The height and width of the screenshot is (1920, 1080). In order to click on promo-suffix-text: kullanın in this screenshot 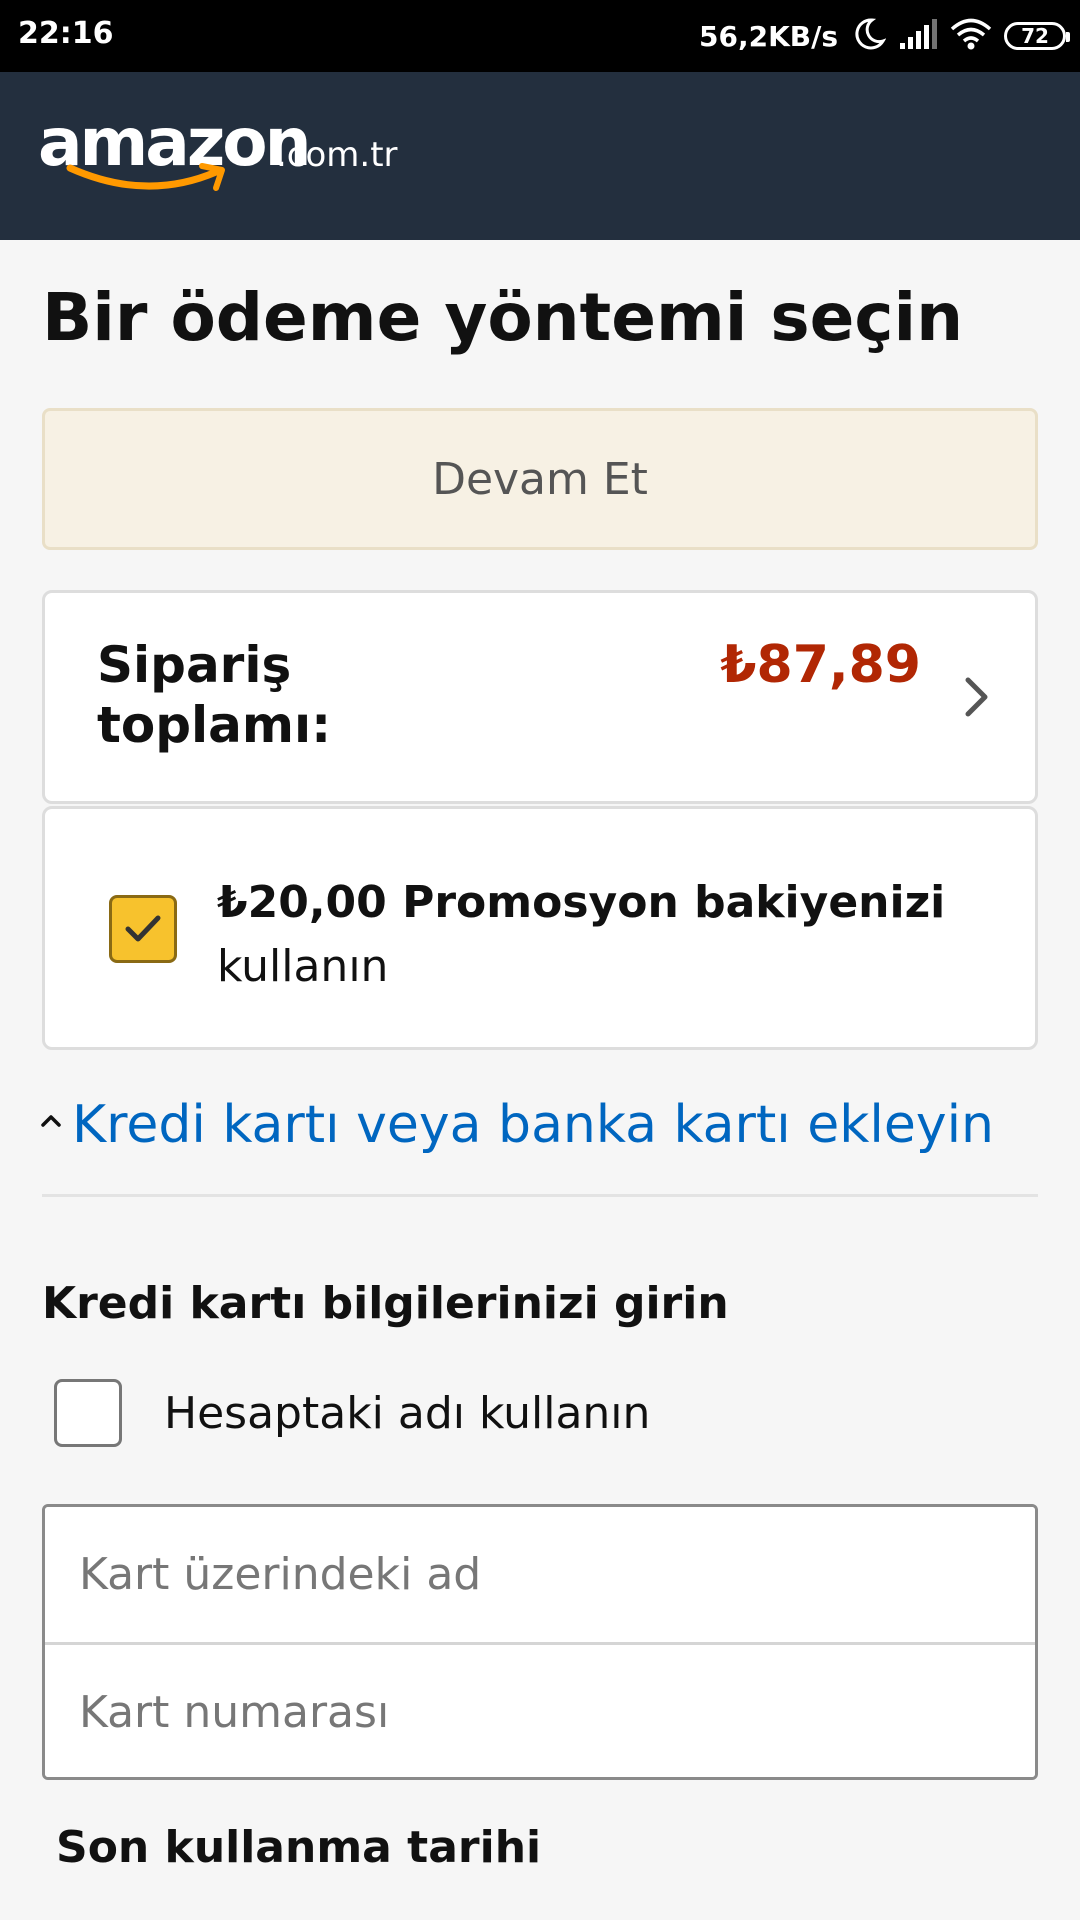, I will do `click(303, 966)`.